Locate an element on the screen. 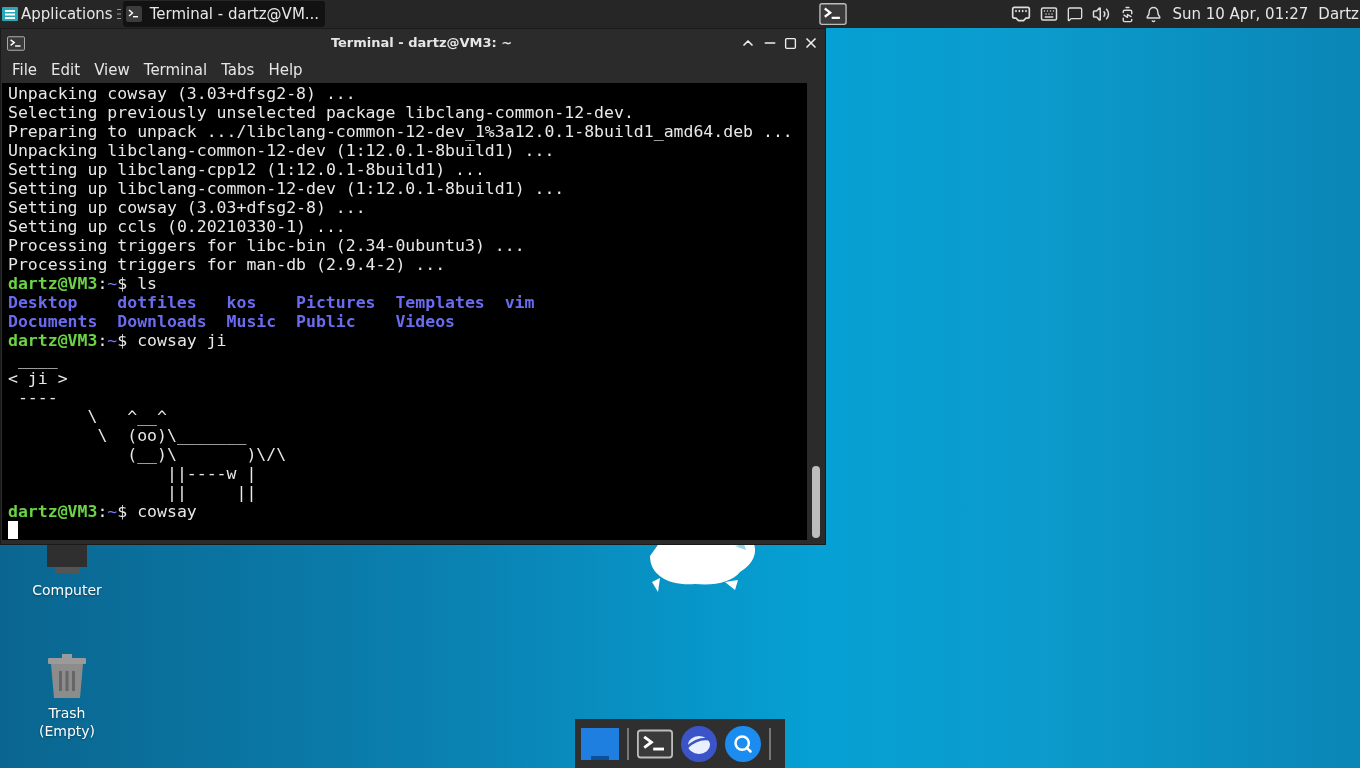 This screenshot has height=768, width=1360. directory-name: Templates is located at coordinates (440, 302).